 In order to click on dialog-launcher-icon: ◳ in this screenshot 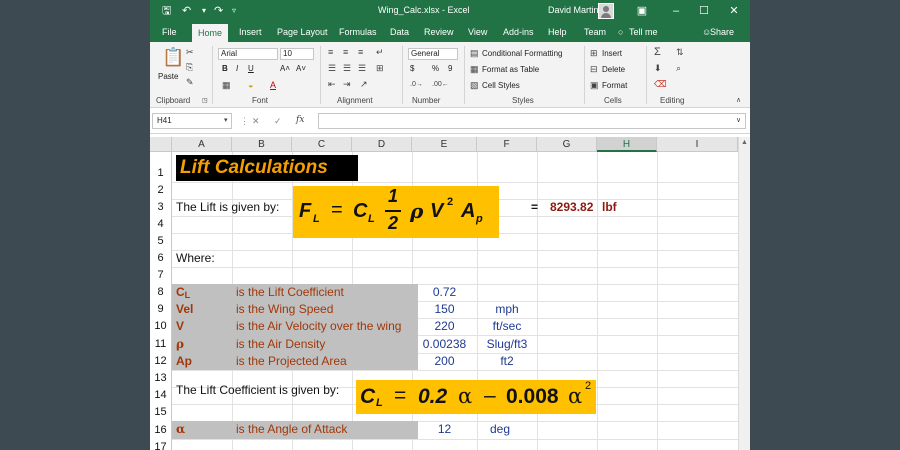, I will do `click(205, 101)`.